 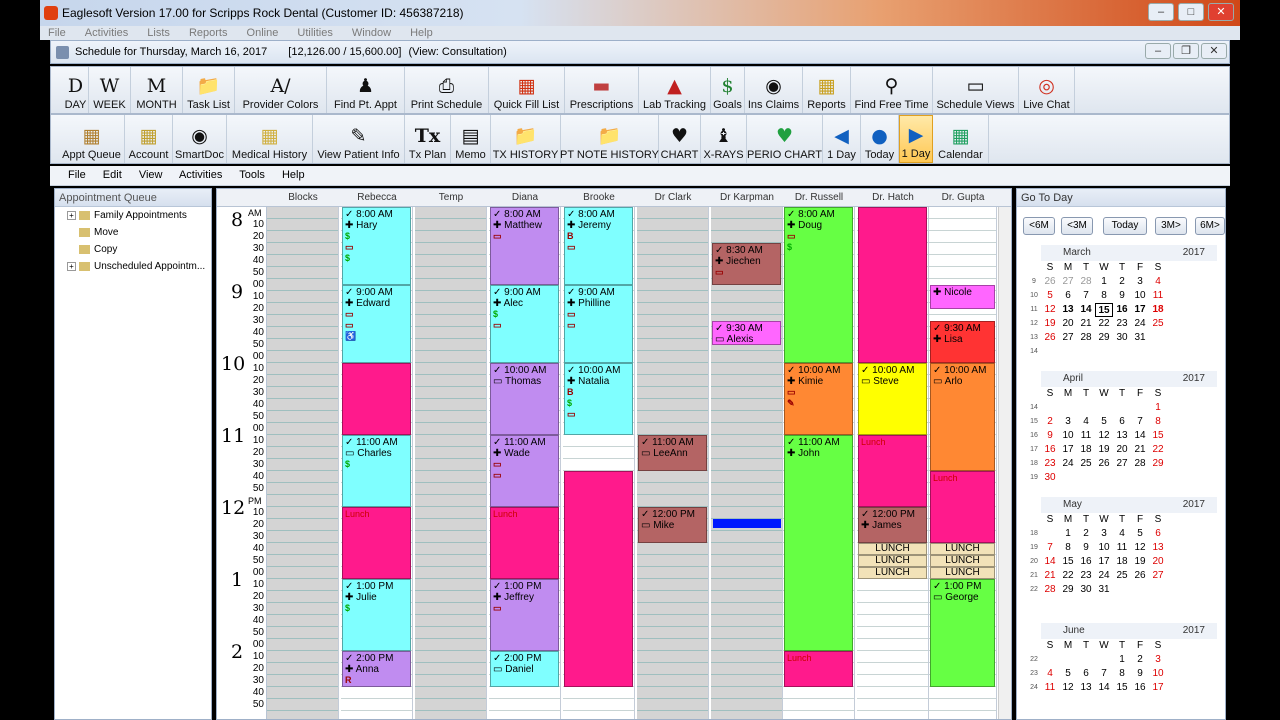 What do you see at coordinates (377, 198) in the screenshot?
I see `provider-header: Rebecca` at bounding box center [377, 198].